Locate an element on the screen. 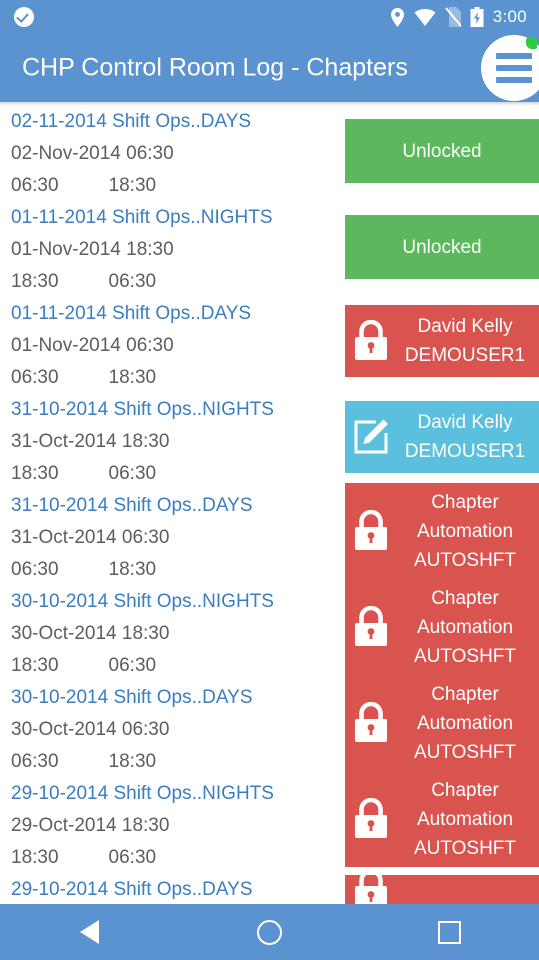 The image size is (539, 960). nav-recents-button is located at coordinates (449, 932).